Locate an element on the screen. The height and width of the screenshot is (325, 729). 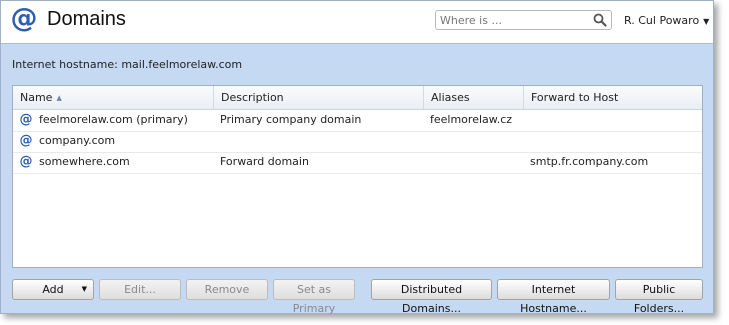
internet-hostname-label: Internet hostname: mail.feelmorelaw.com is located at coordinates (127, 64).